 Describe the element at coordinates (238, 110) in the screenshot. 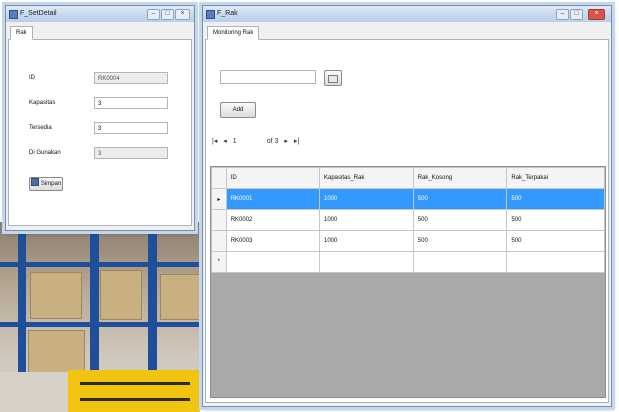

I see `add-button: Add` at that location.